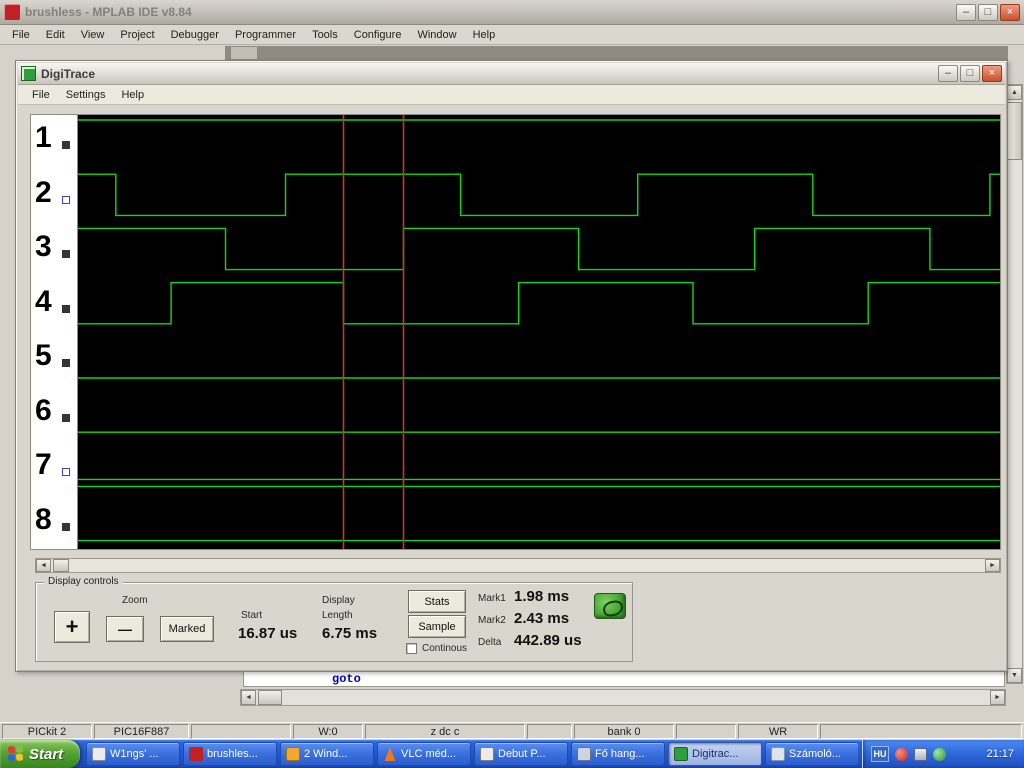  Describe the element at coordinates (338, 600) in the screenshot. I see `display-length-label-1: Display` at that location.